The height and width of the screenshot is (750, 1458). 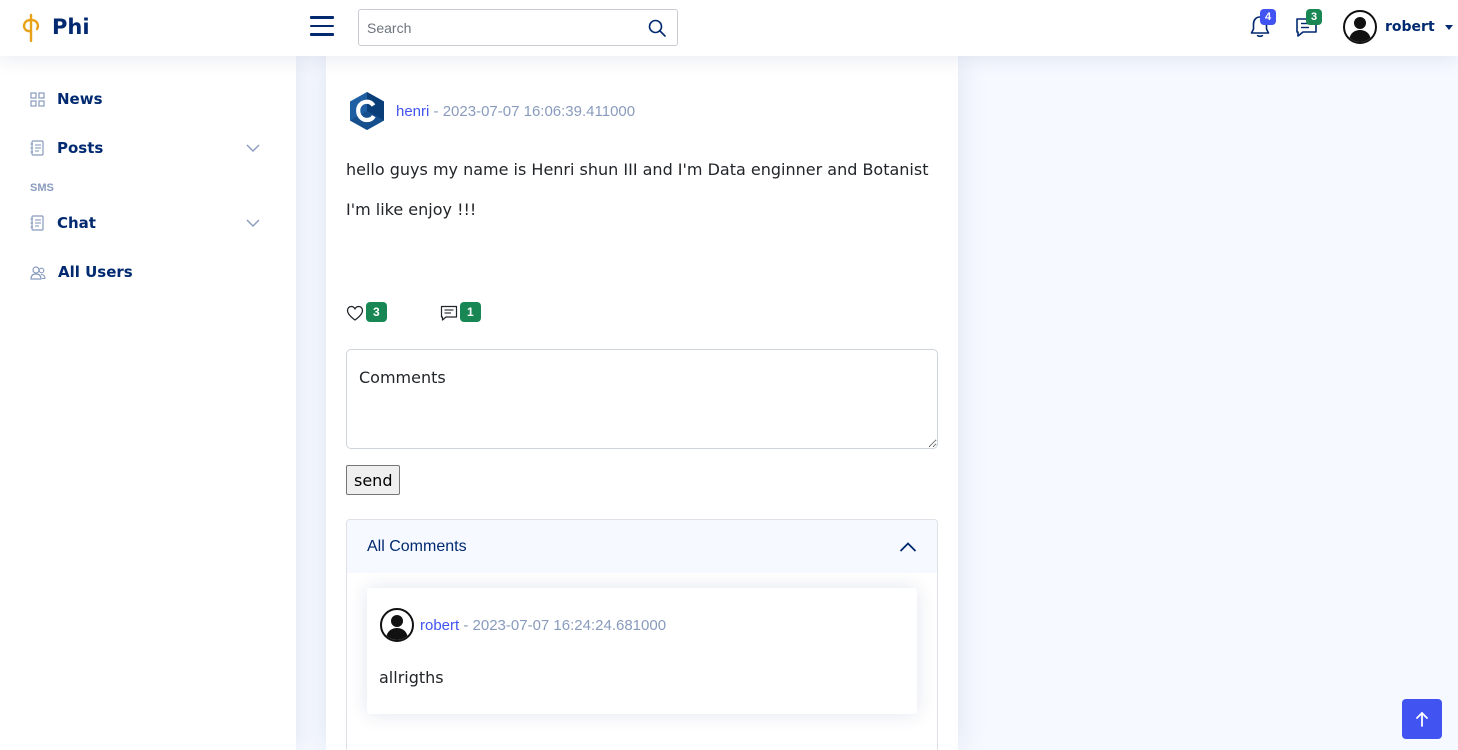 I want to click on accordion-title: All Comments, so click(x=417, y=546).